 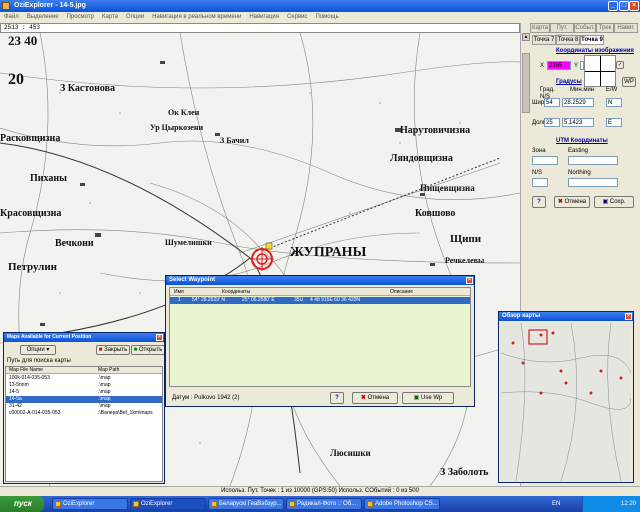 What do you see at coordinates (84, 399) in the screenshot?
I see `map-list-row: 14-5a .\map` at bounding box center [84, 399].